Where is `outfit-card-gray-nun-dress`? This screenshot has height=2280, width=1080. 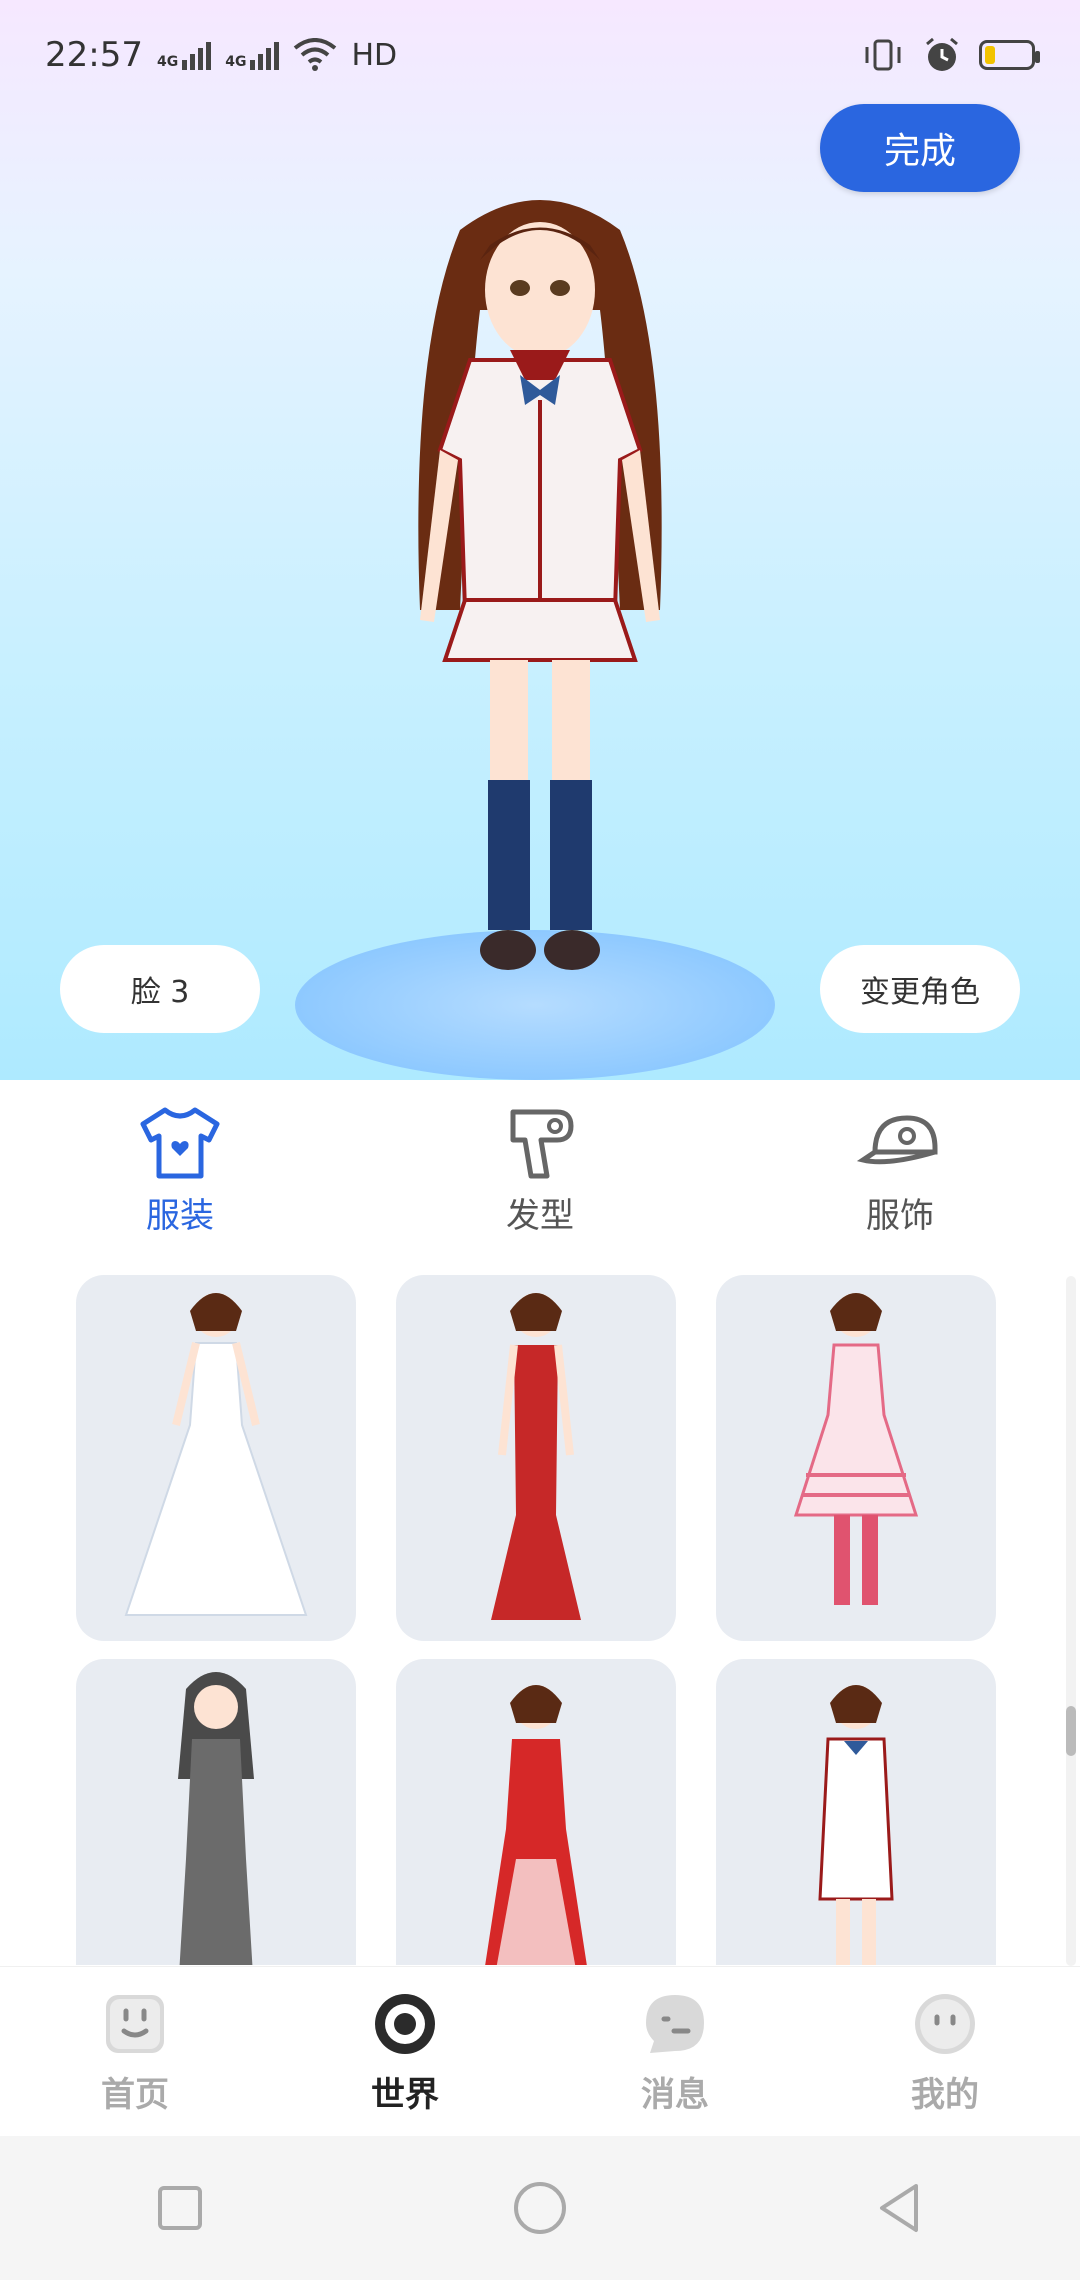 outfit-card-gray-nun-dress is located at coordinates (216, 1812).